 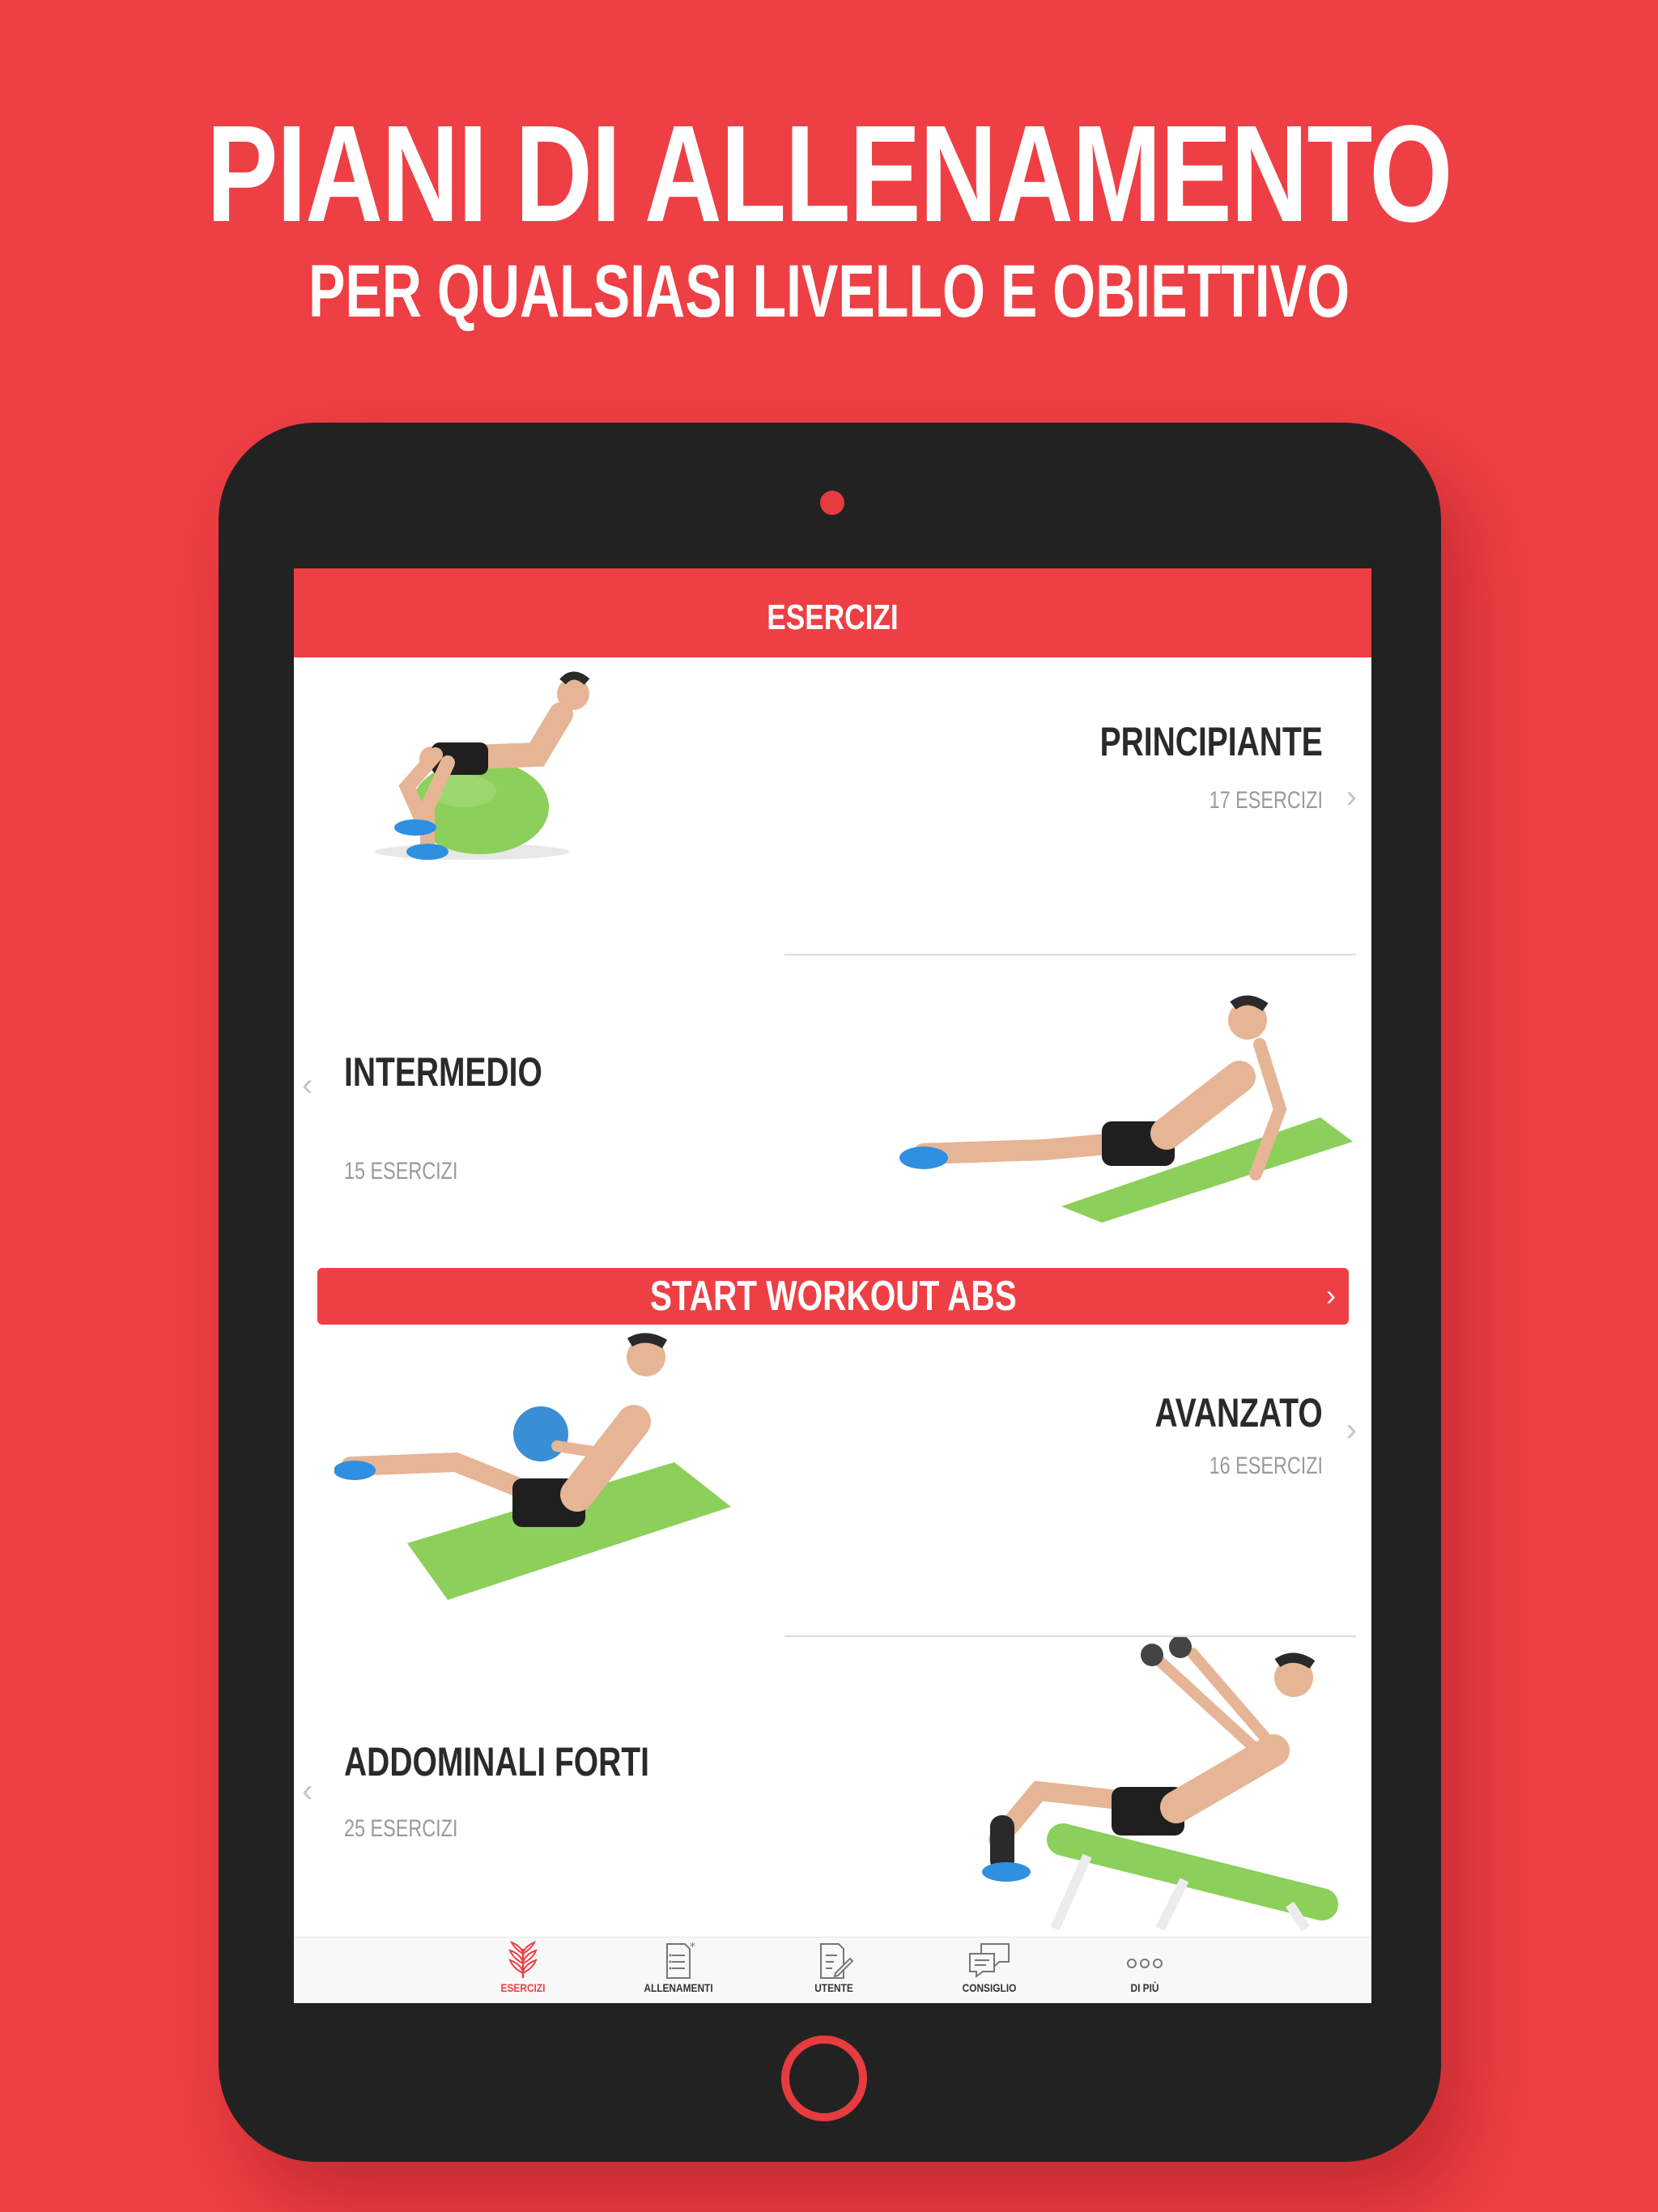 I want to click on row-title: INTERMEDIO, so click(x=443, y=1072).